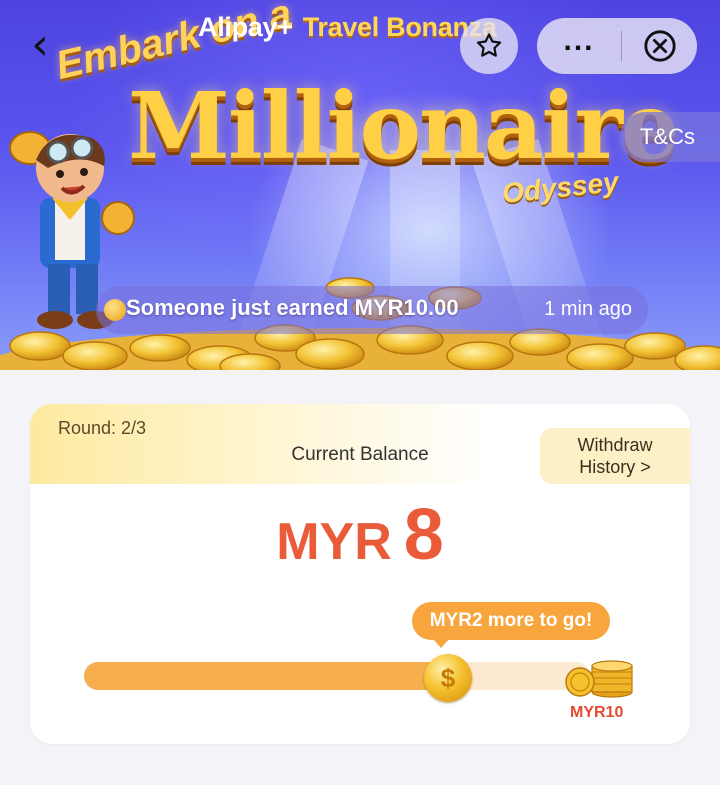  I want to click on favorite-button, so click(489, 46).